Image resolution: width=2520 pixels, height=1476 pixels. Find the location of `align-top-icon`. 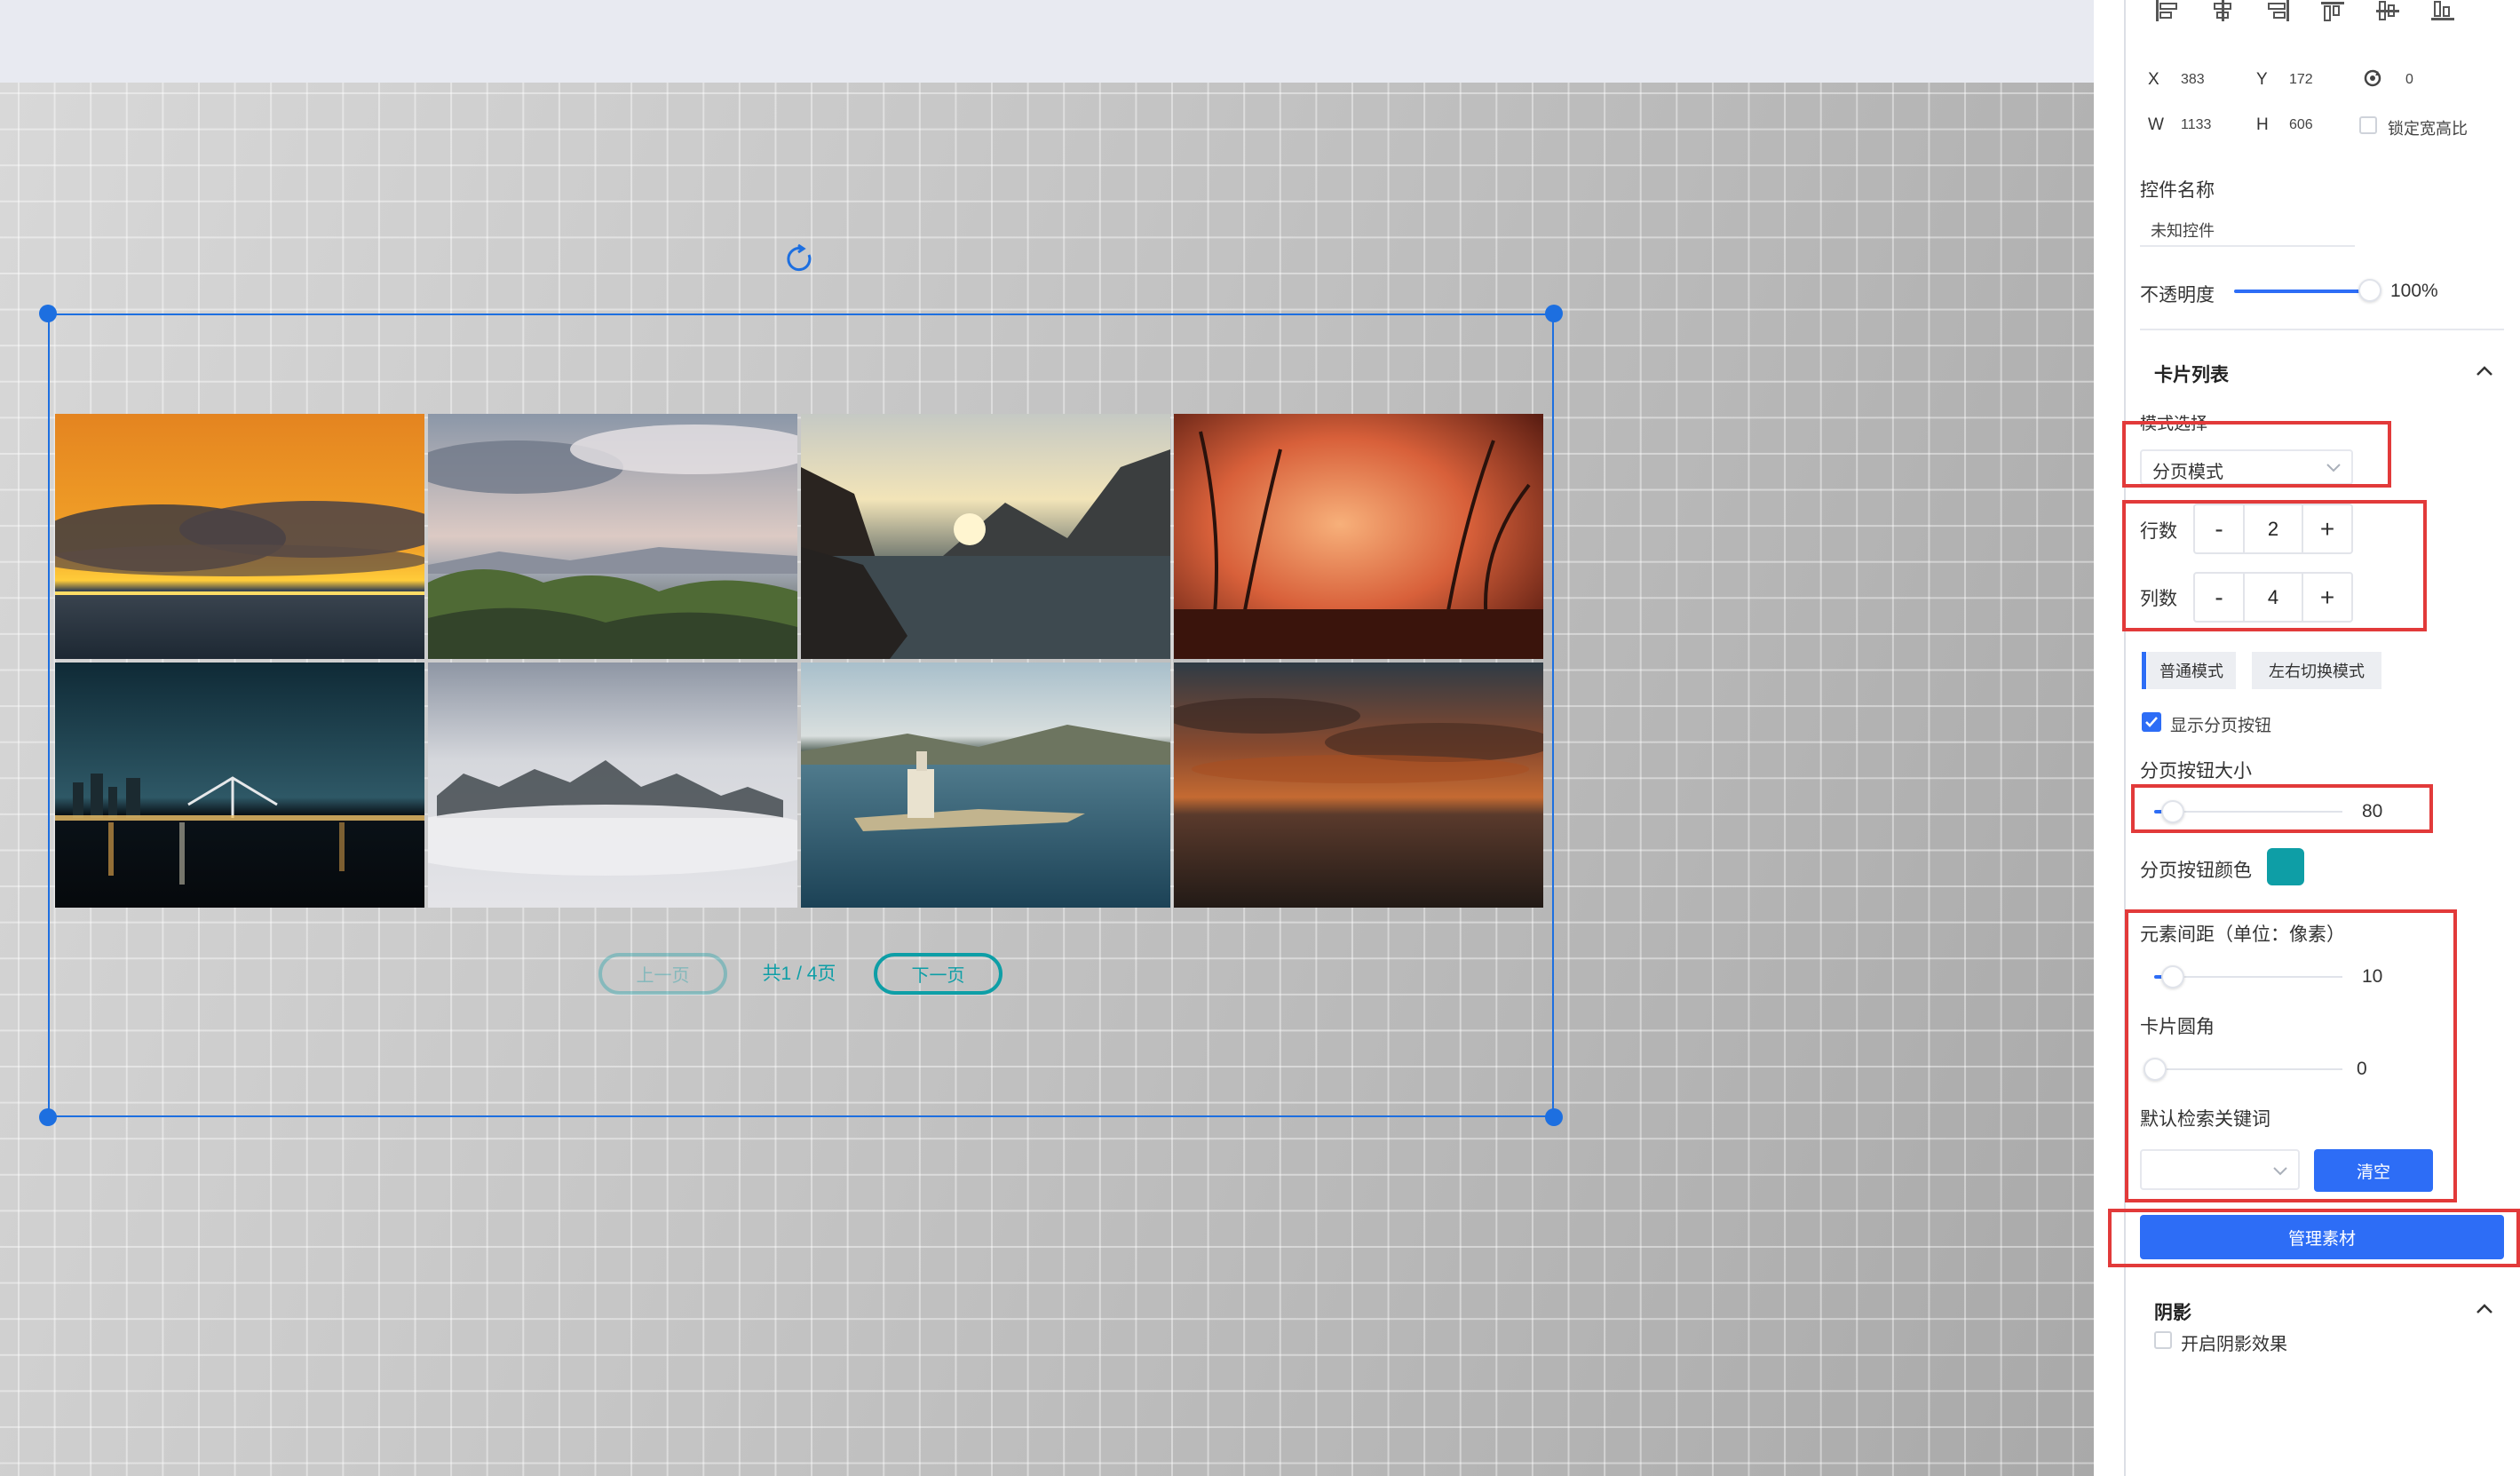

align-top-icon is located at coordinates (2332, 10).